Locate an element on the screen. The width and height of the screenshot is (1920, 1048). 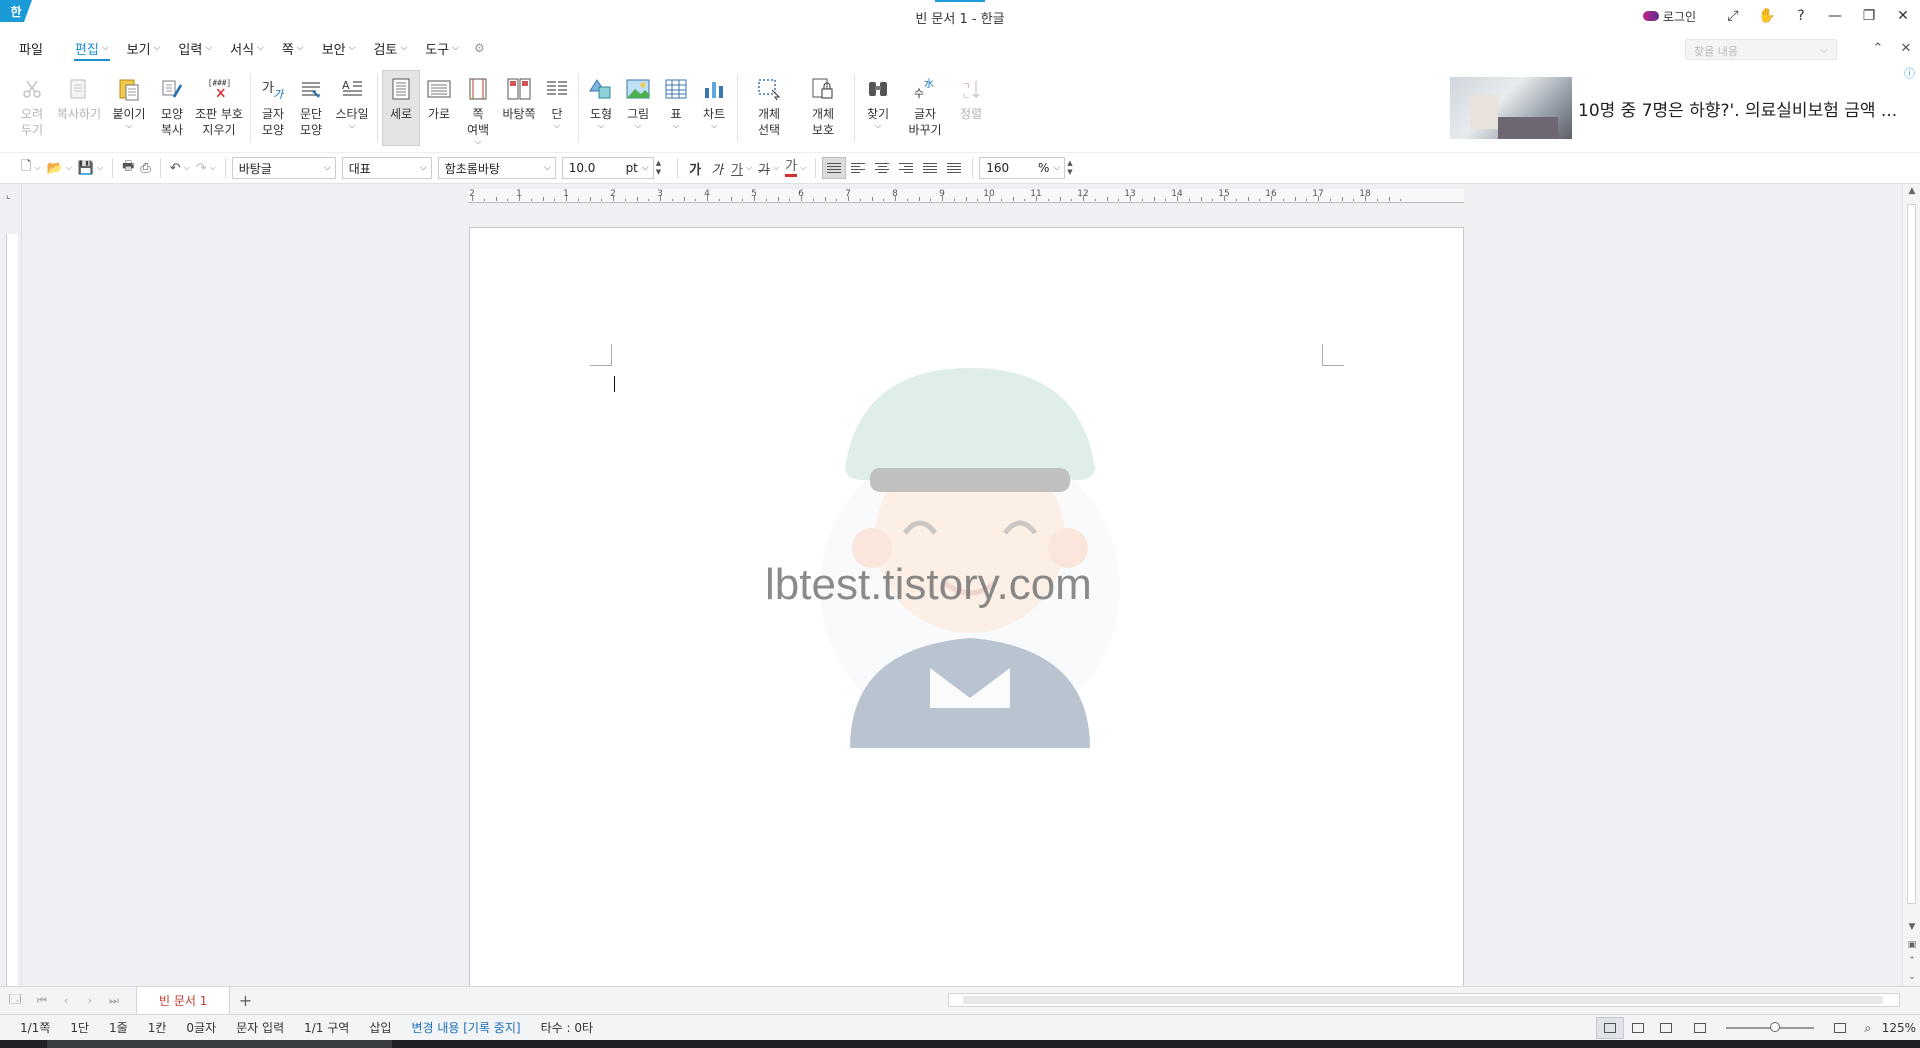
page-view-icon is located at coordinates (1609, 1028).